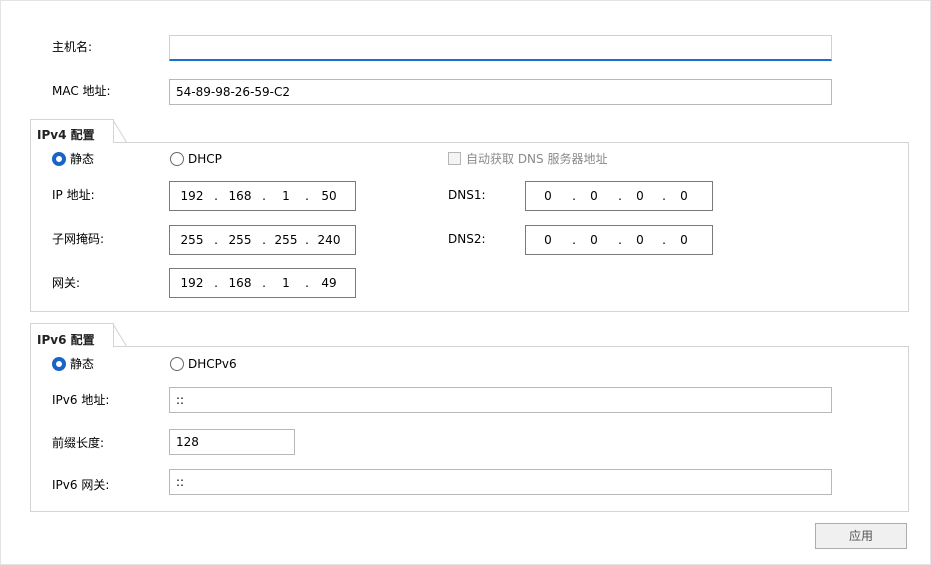  Describe the element at coordinates (548, 240) in the screenshot. I see `dns2-octet-1: 0` at that location.